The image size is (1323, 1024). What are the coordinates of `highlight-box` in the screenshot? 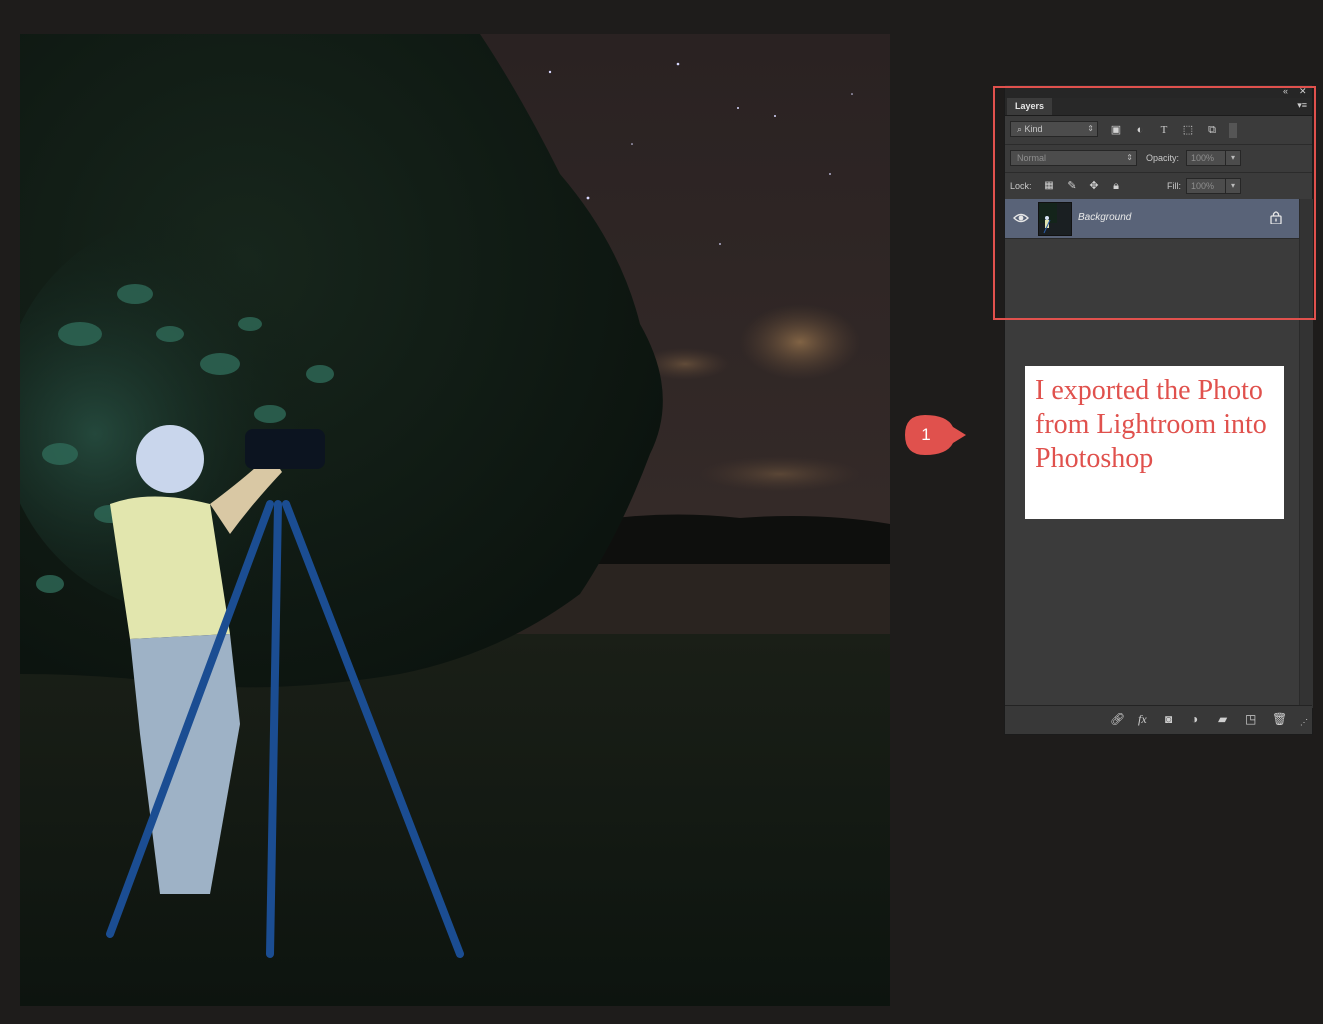 It's located at (1154, 203).